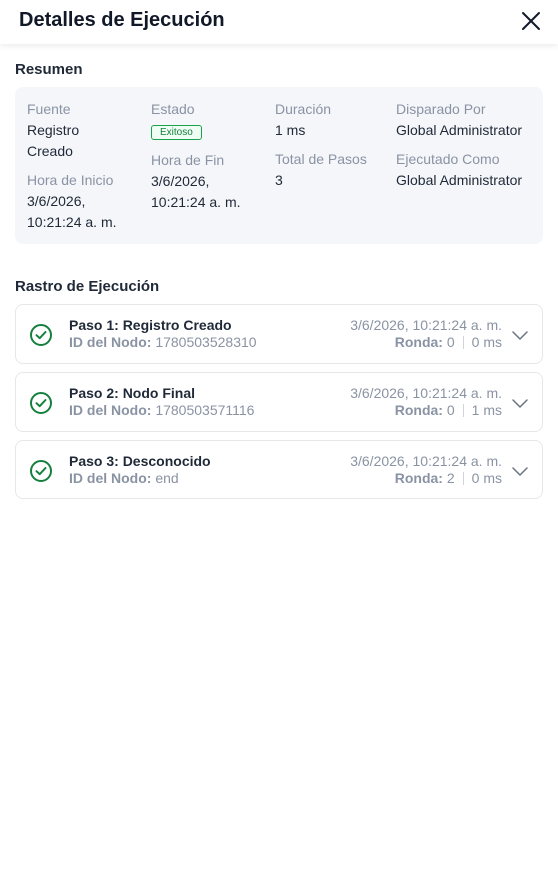 This screenshot has height=875, width=558. I want to click on duration-field: Duración 1 ms, so click(330, 120).